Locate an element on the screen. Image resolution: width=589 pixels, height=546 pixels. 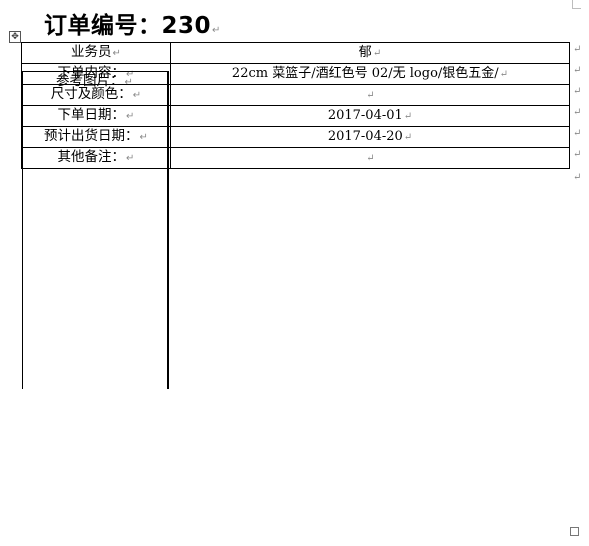
label-reference-photos: 参考图片：↵ is located at coordinates (94, 229).